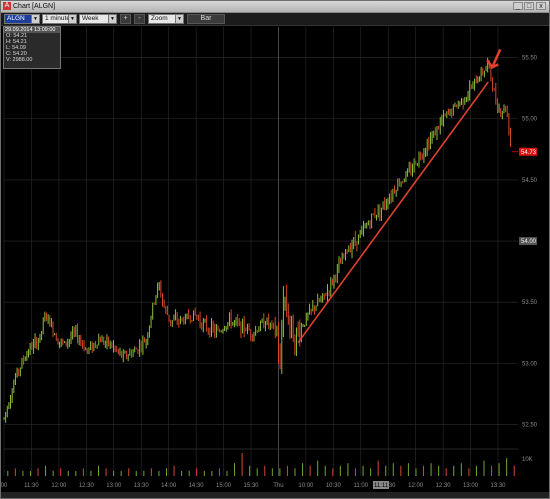 The width and height of the screenshot is (550, 499). I want to click on x-tick-label: 10:30, so click(334, 486).